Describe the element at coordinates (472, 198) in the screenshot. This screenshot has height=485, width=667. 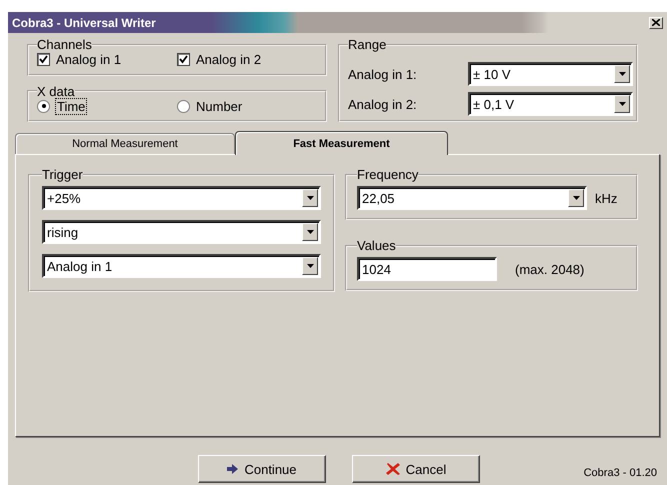
I see `dropdown-field: 22,05` at that location.